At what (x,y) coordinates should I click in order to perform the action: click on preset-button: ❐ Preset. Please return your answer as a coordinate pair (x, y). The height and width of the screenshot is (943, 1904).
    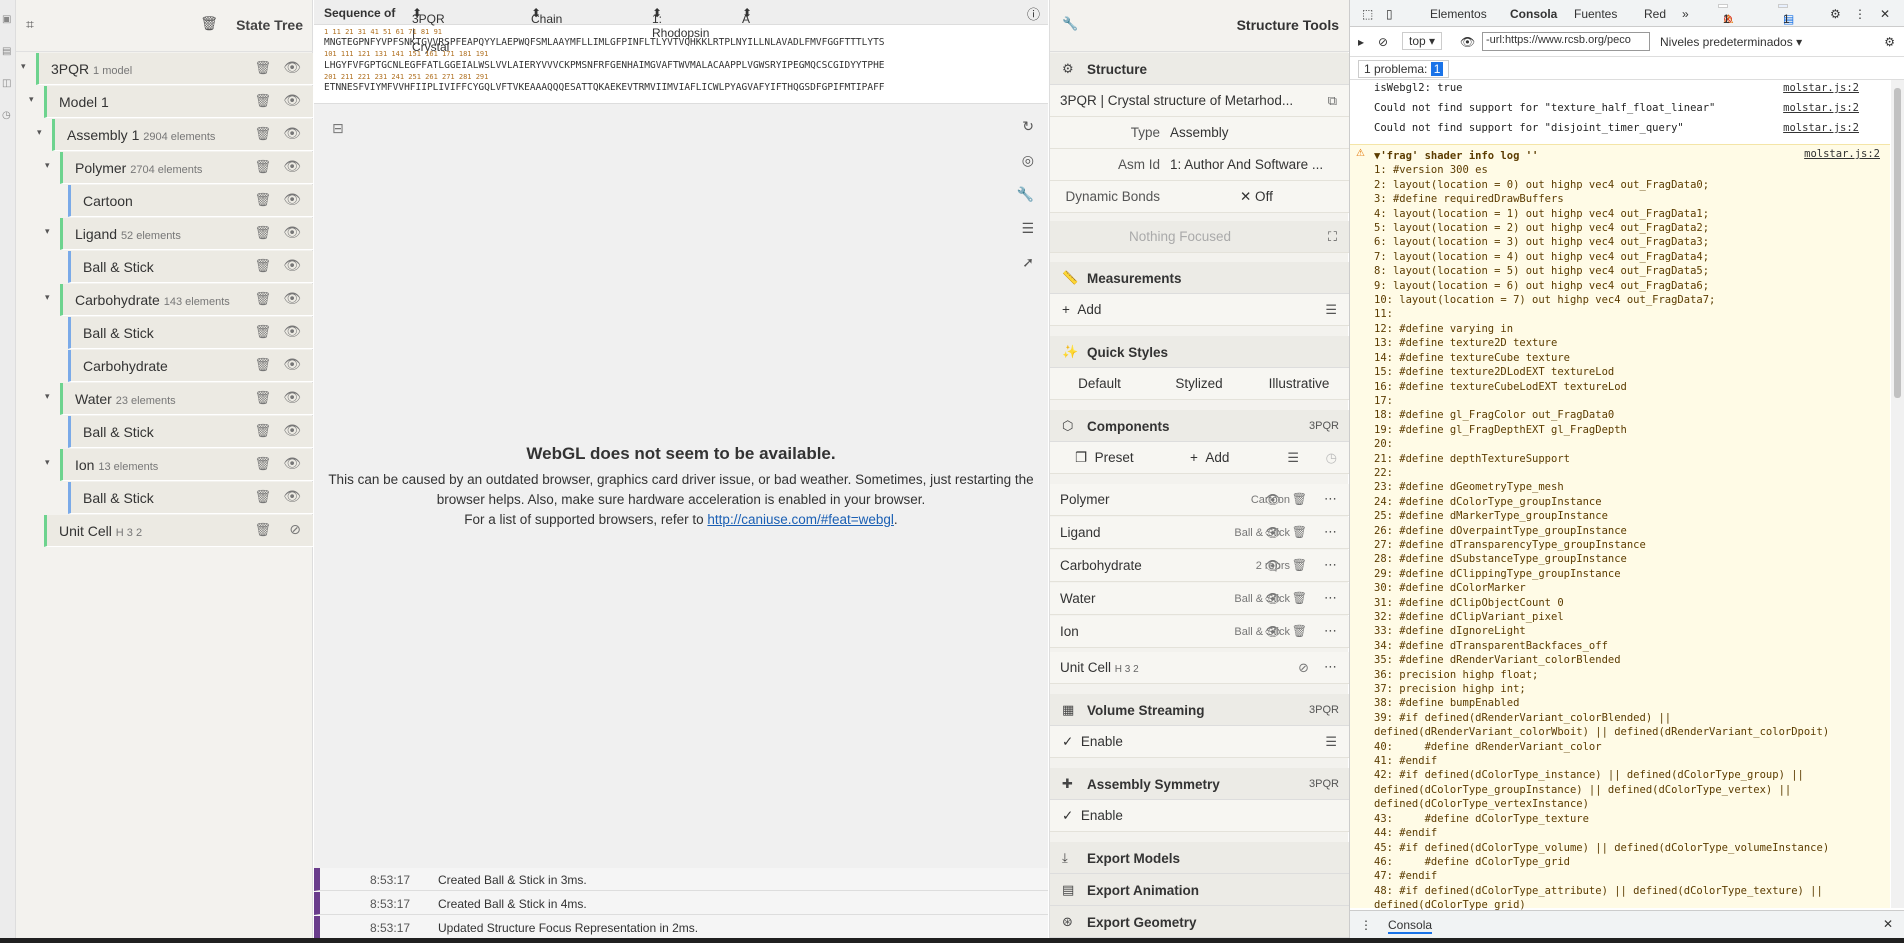
    Looking at the image, I should click on (1125, 458).